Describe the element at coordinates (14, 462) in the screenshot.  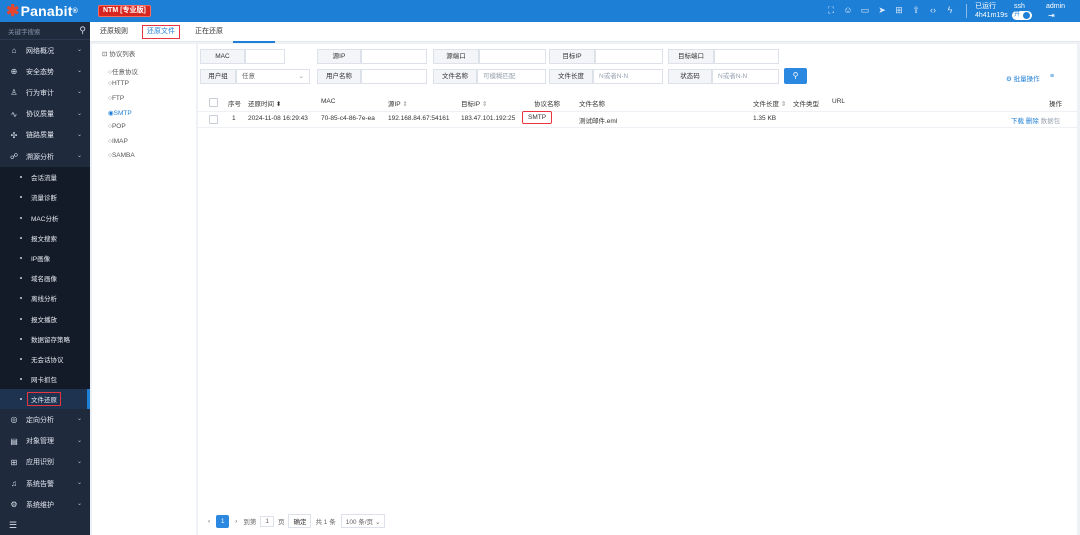
I see `app-recognition-icon: ⊞` at that location.